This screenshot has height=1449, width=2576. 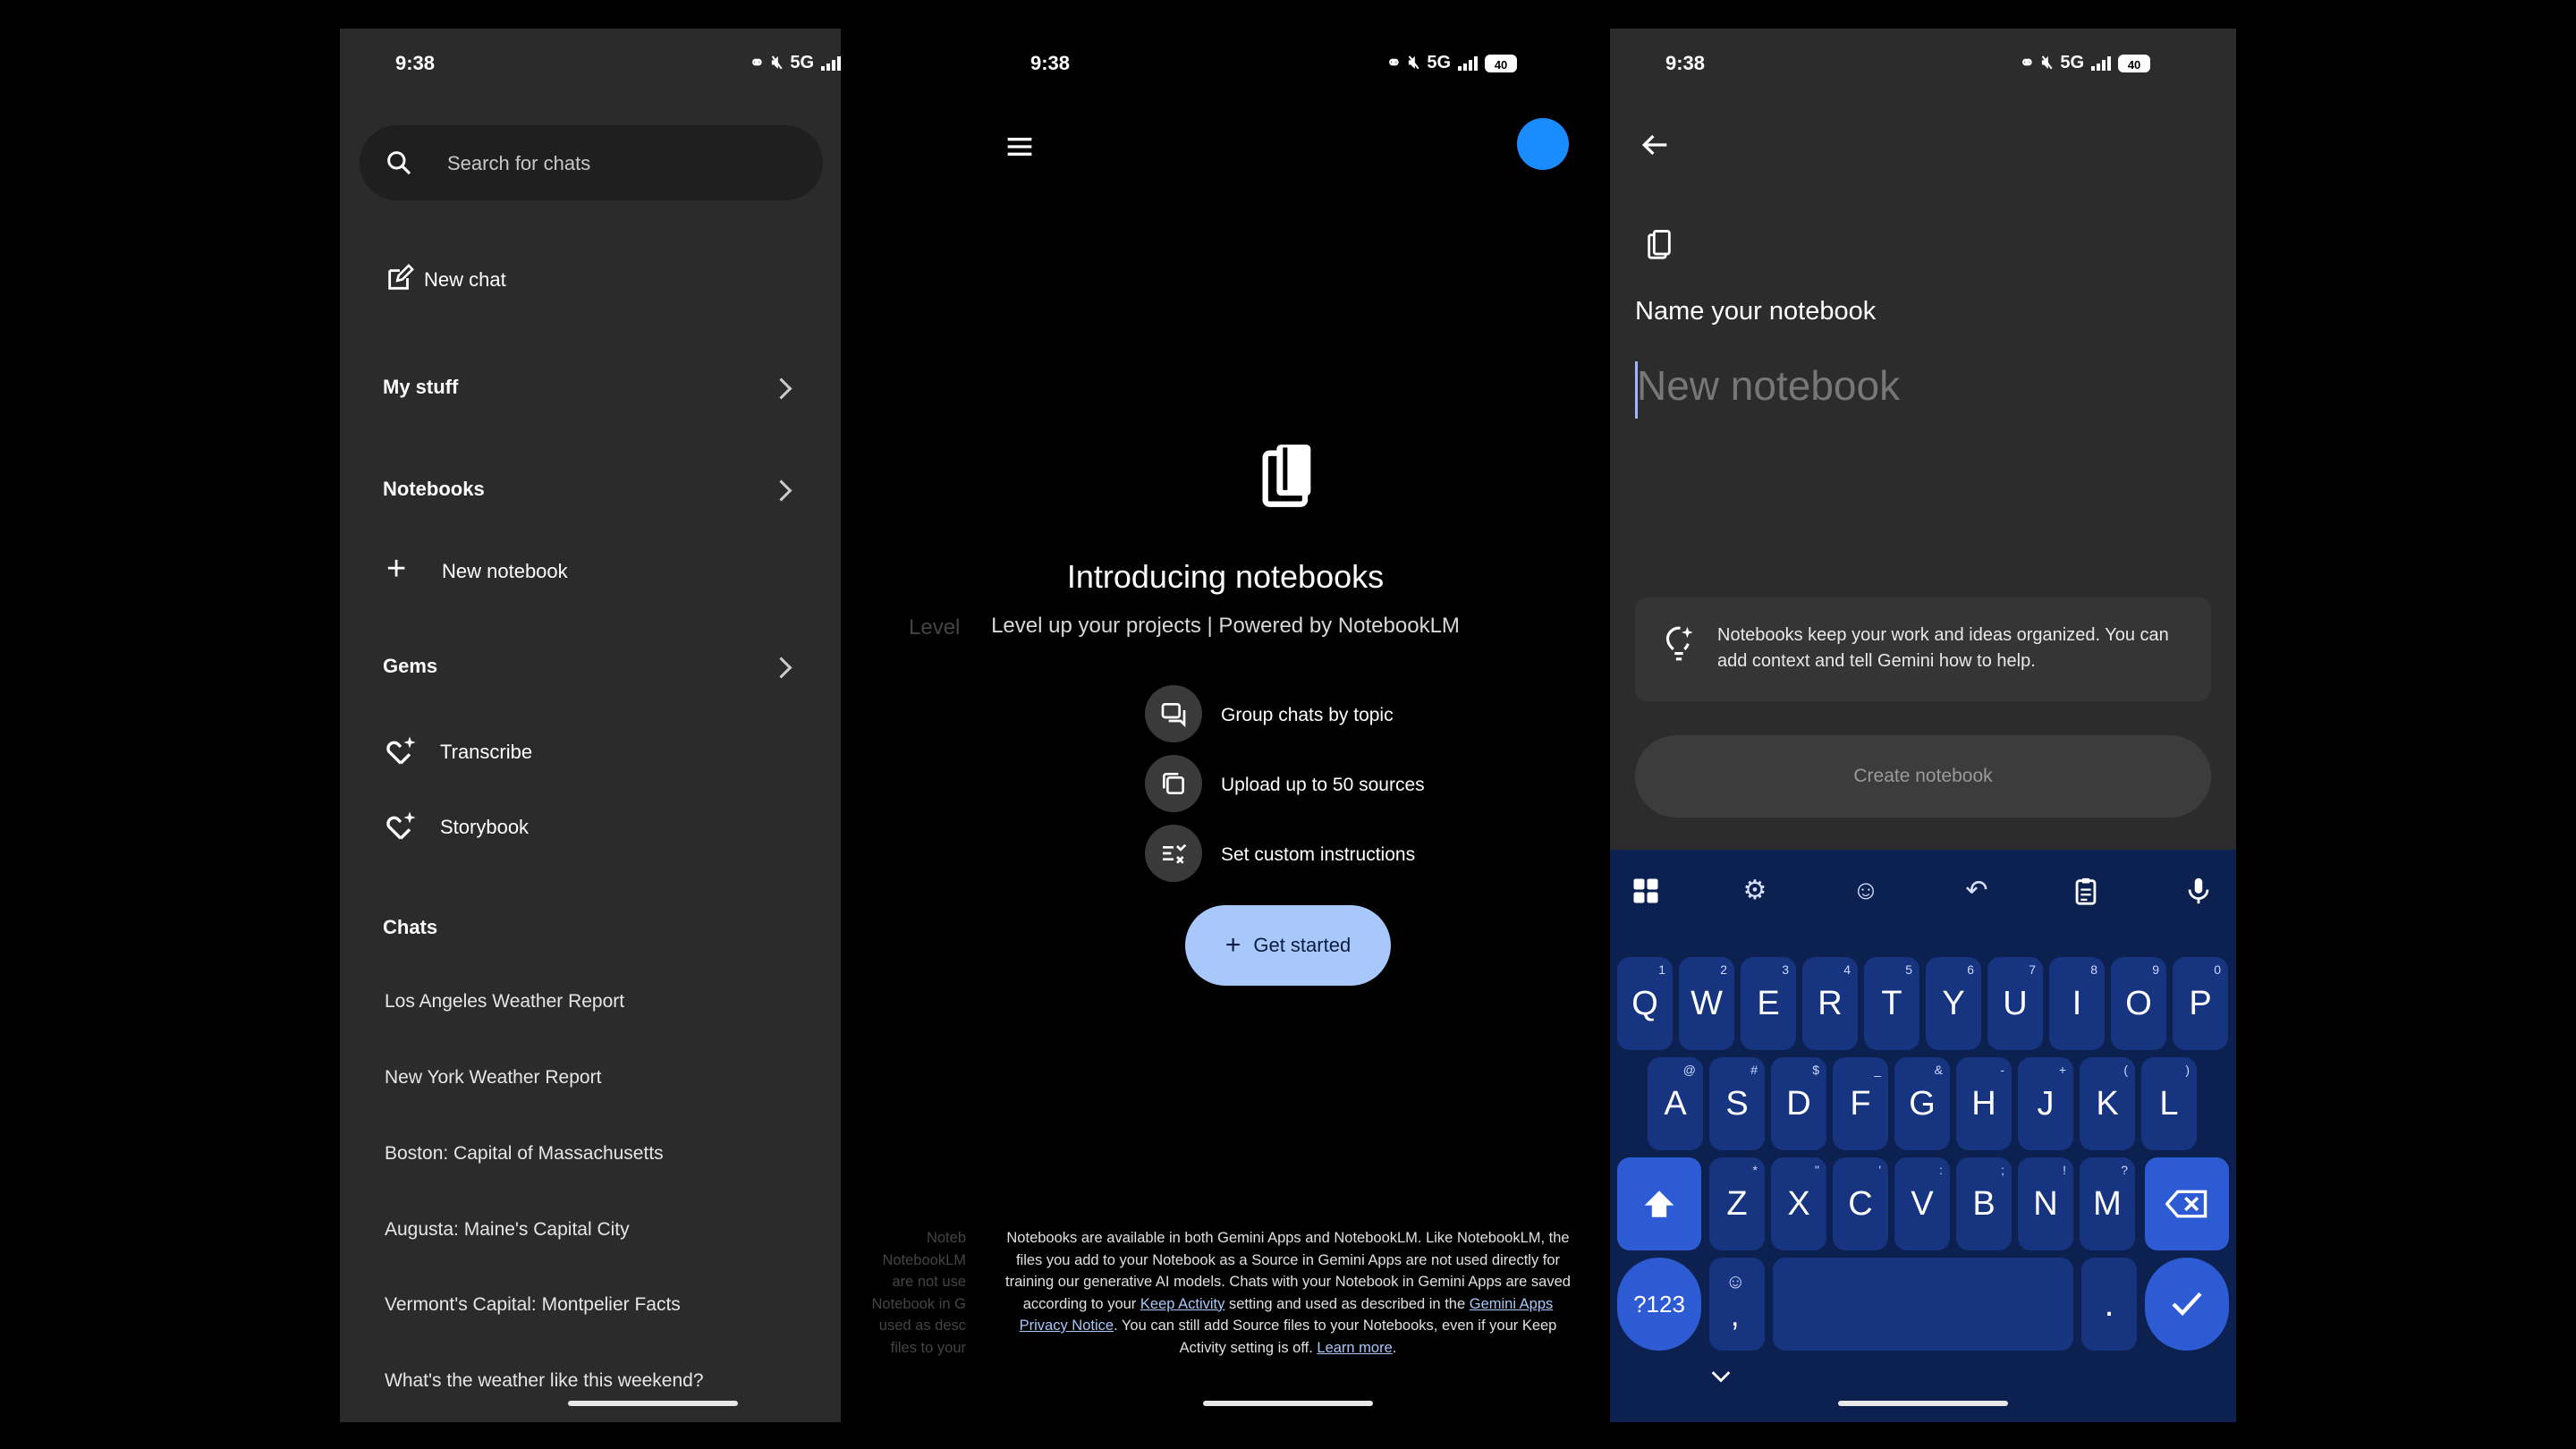 I want to click on key-p: P0, so click(x=2200, y=1003).